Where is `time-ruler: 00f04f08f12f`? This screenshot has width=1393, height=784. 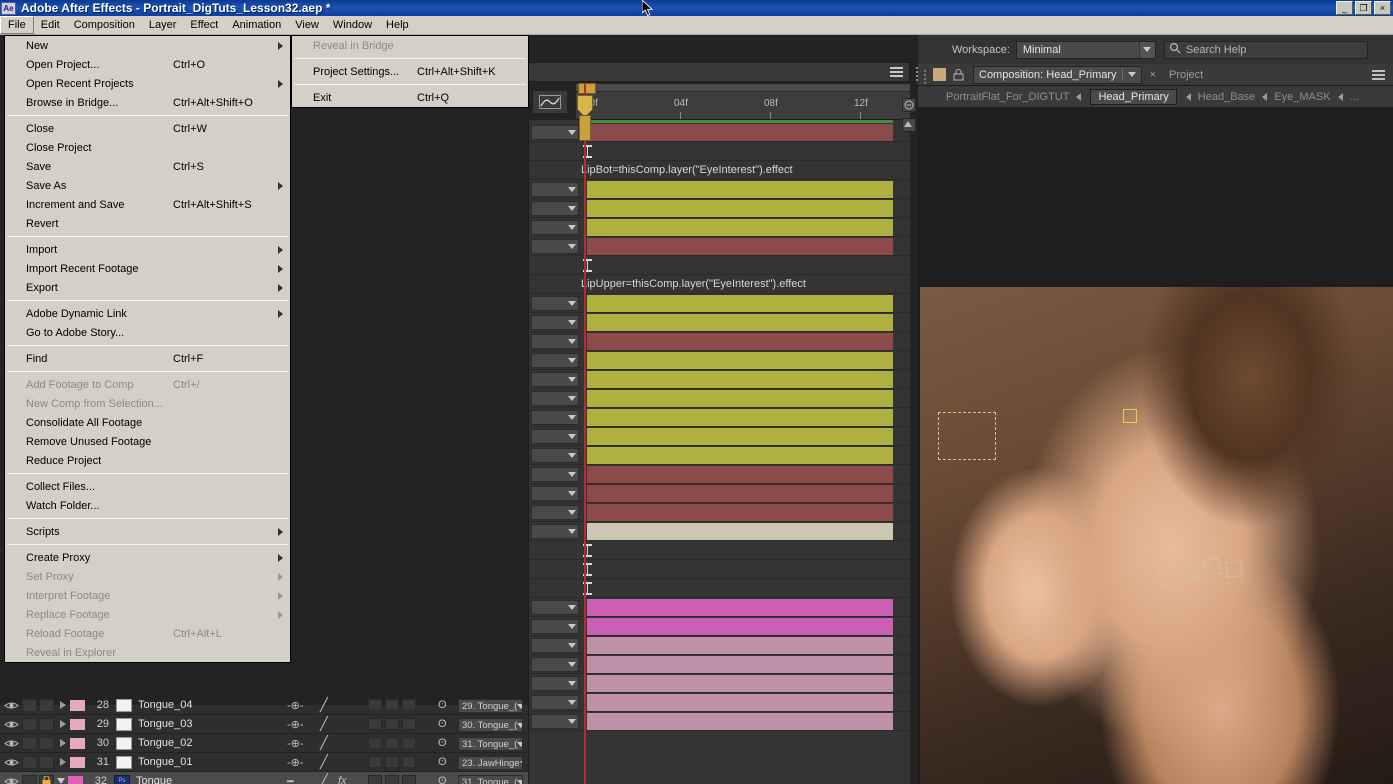
time-ruler: 00f04f08f12f is located at coordinates (743, 101).